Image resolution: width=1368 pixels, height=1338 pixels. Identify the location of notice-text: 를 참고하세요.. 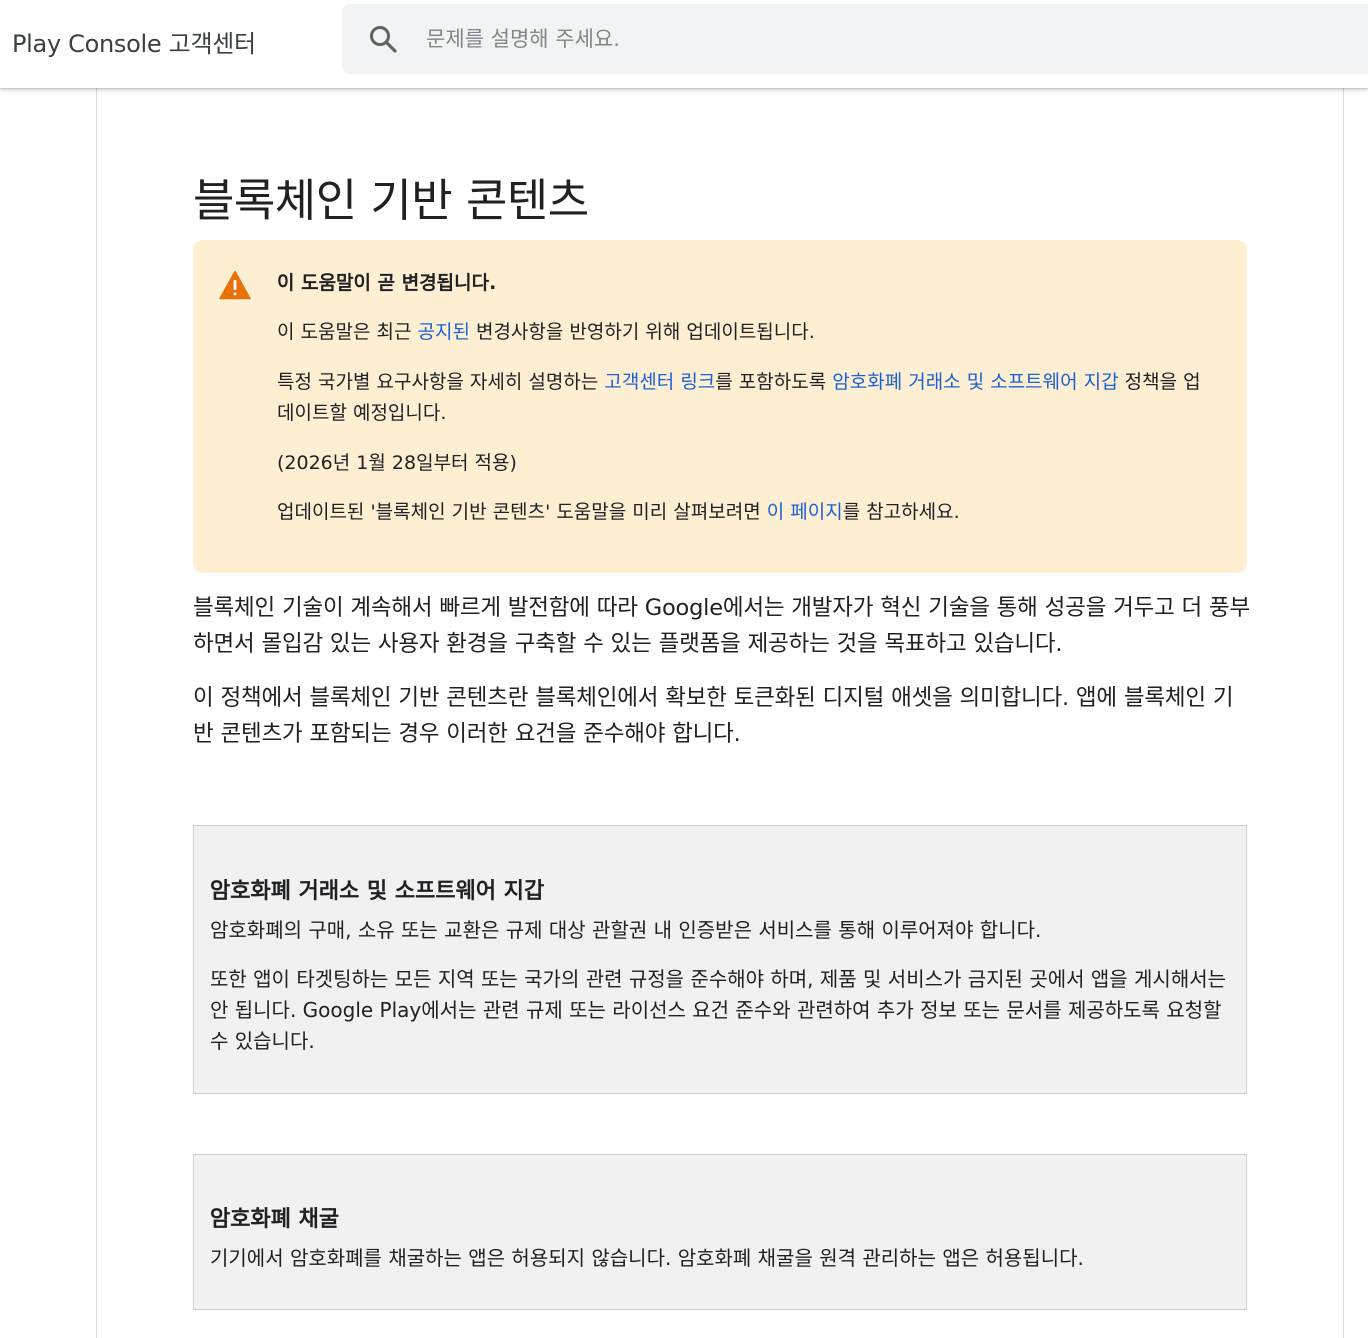
(901, 512).